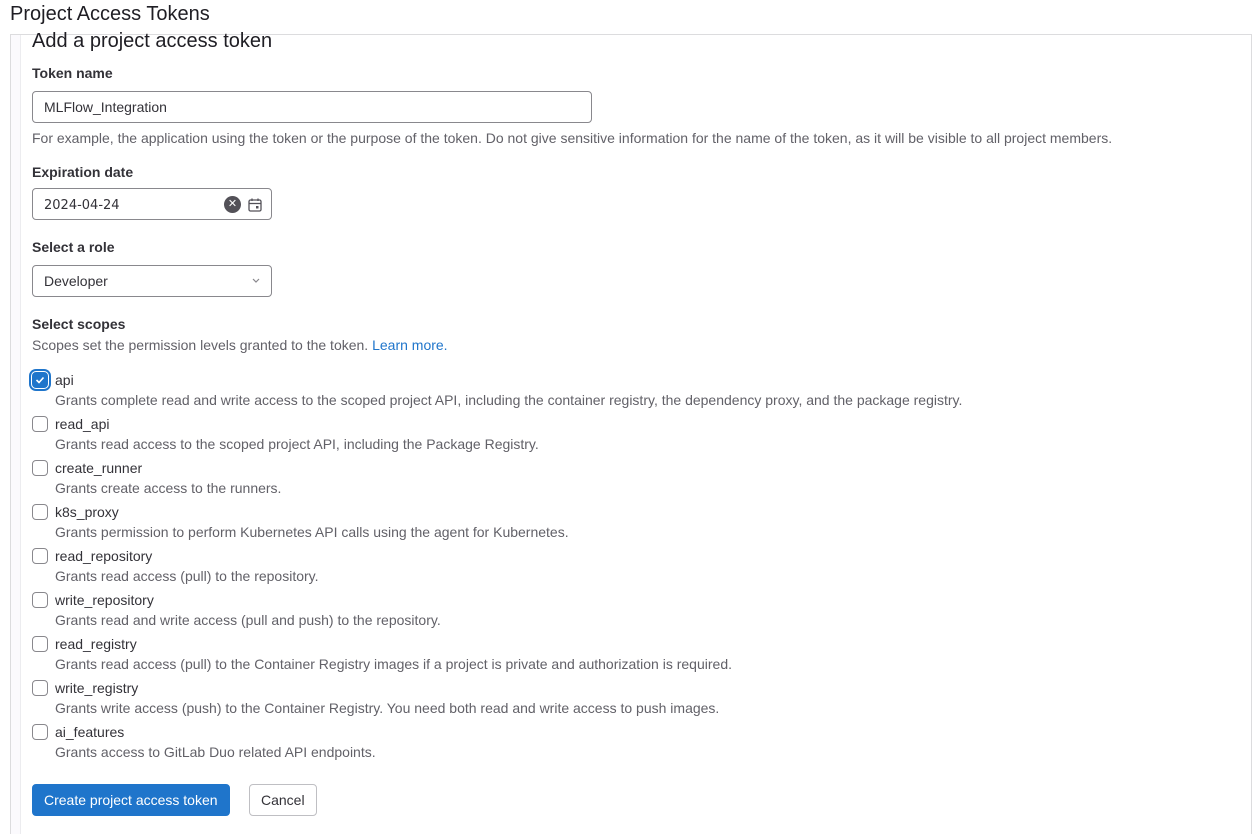 The width and height of the screenshot is (1253, 834). I want to click on check-icon, so click(40, 380).